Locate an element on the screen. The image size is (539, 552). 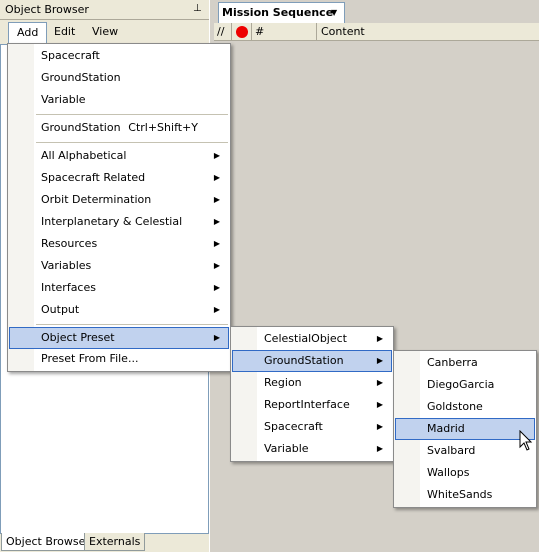
menu-item-svalbard: Svalbard is located at coordinates (465, 451).